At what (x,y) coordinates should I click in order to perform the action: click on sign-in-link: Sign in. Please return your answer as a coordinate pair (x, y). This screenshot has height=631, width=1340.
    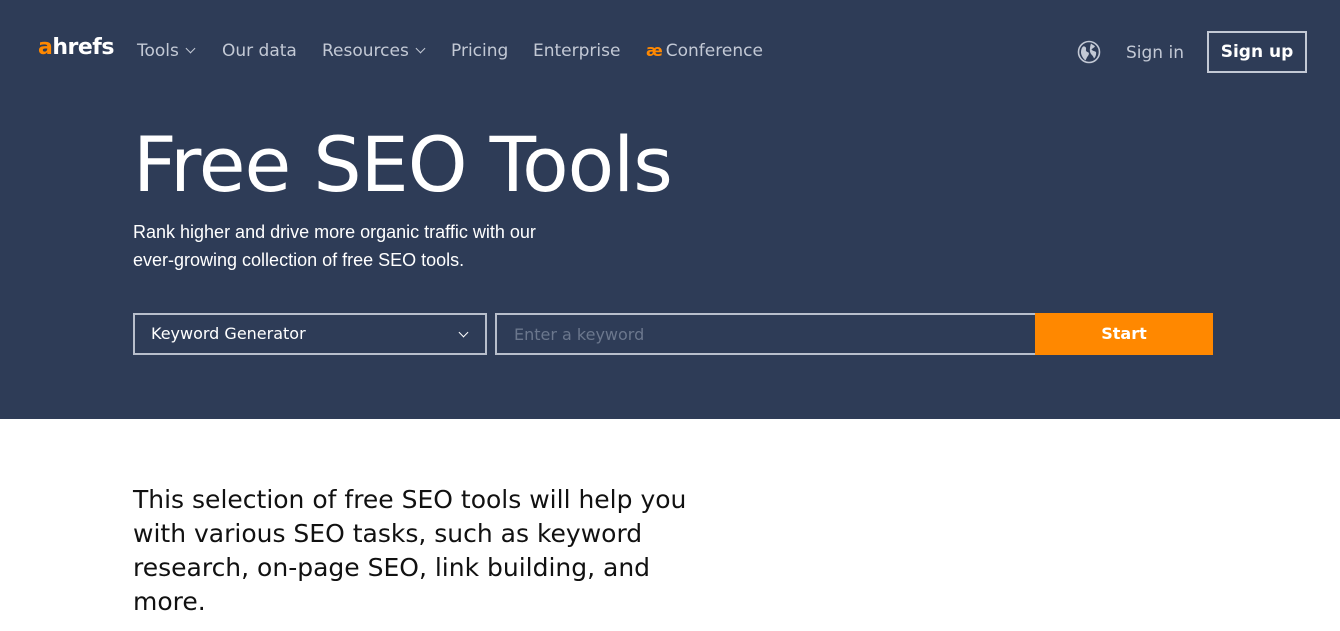
    Looking at the image, I should click on (1155, 53).